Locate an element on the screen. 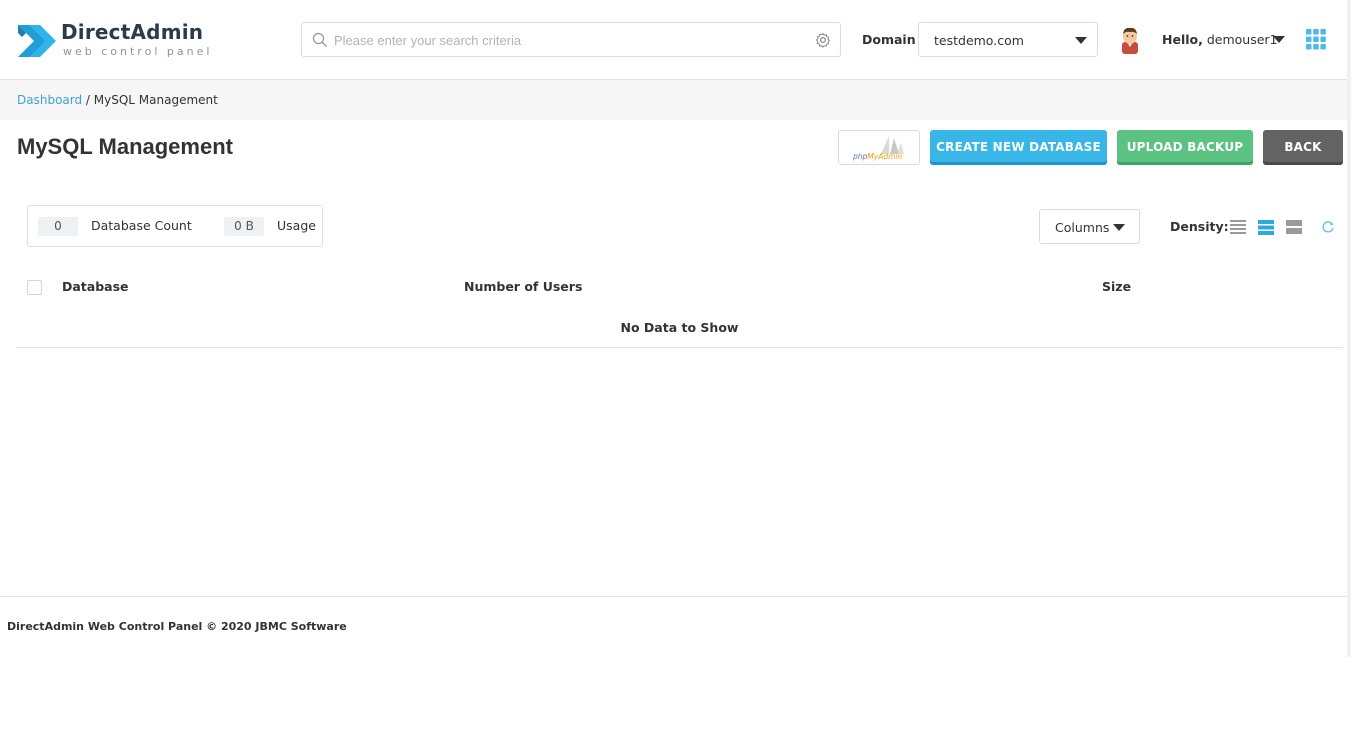 The width and height of the screenshot is (1366, 730). search-box is located at coordinates (571, 39).